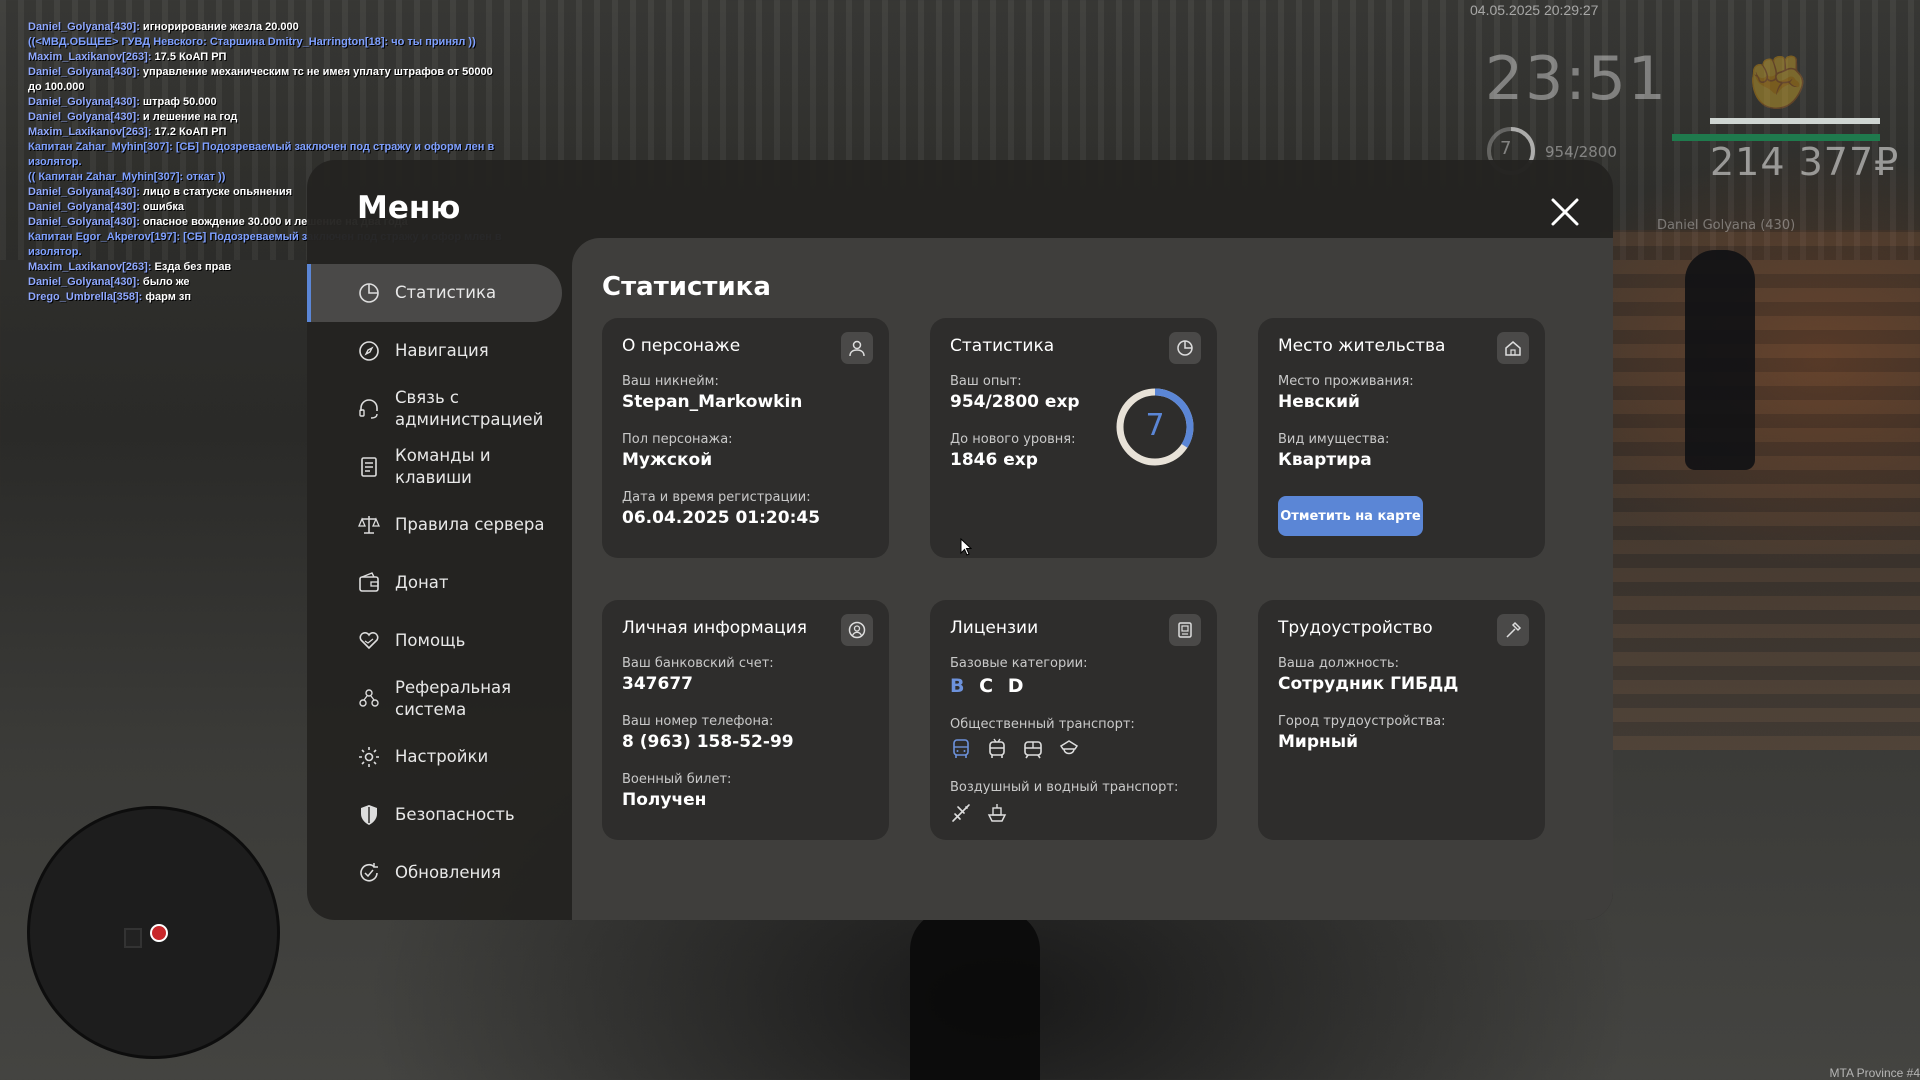 This screenshot has width=1920, height=1080. Describe the element at coordinates (1350, 516) in the screenshot. I see `mark-on-map-button: Отметить на карте` at that location.